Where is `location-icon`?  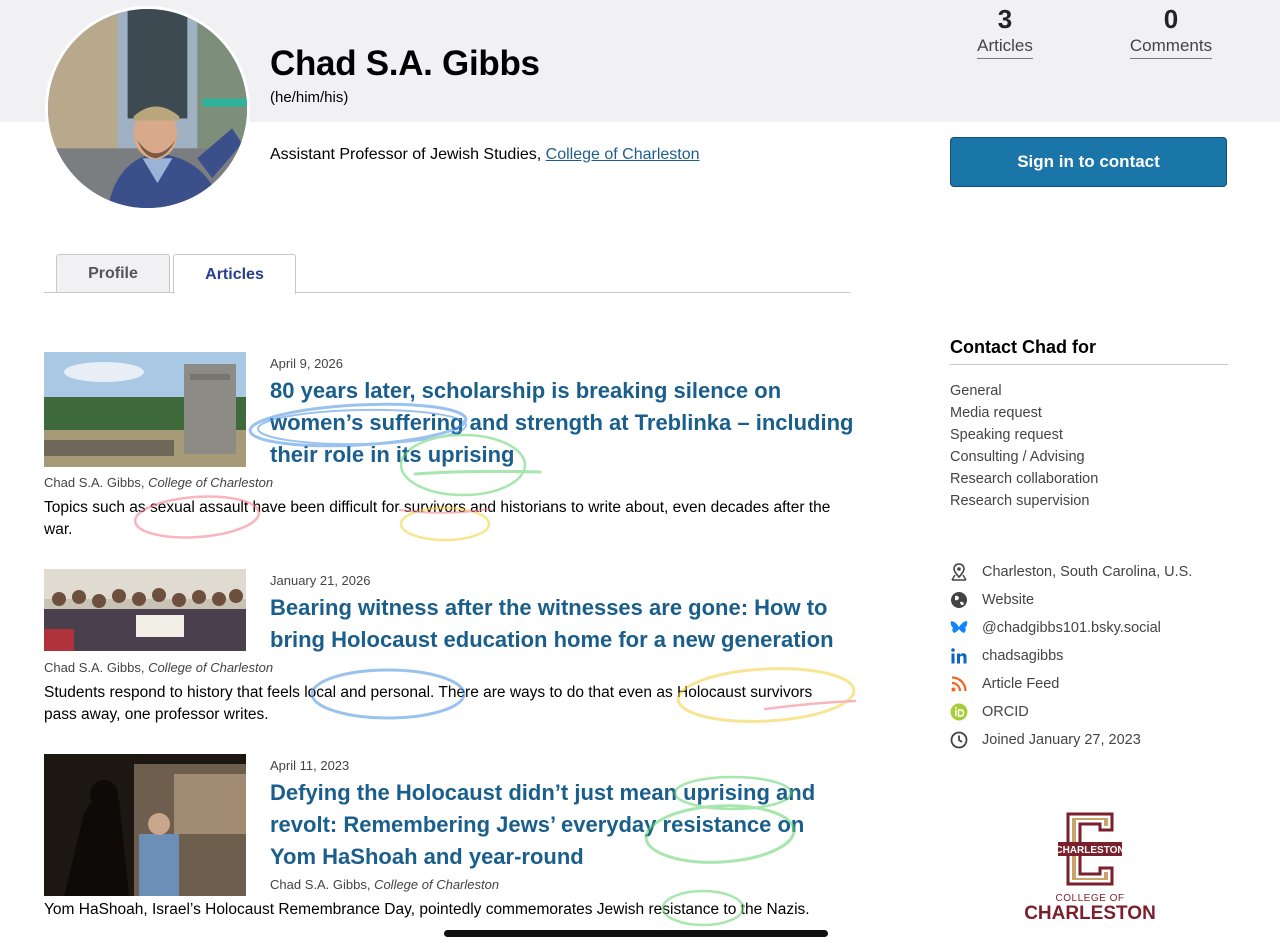 location-icon is located at coordinates (959, 572).